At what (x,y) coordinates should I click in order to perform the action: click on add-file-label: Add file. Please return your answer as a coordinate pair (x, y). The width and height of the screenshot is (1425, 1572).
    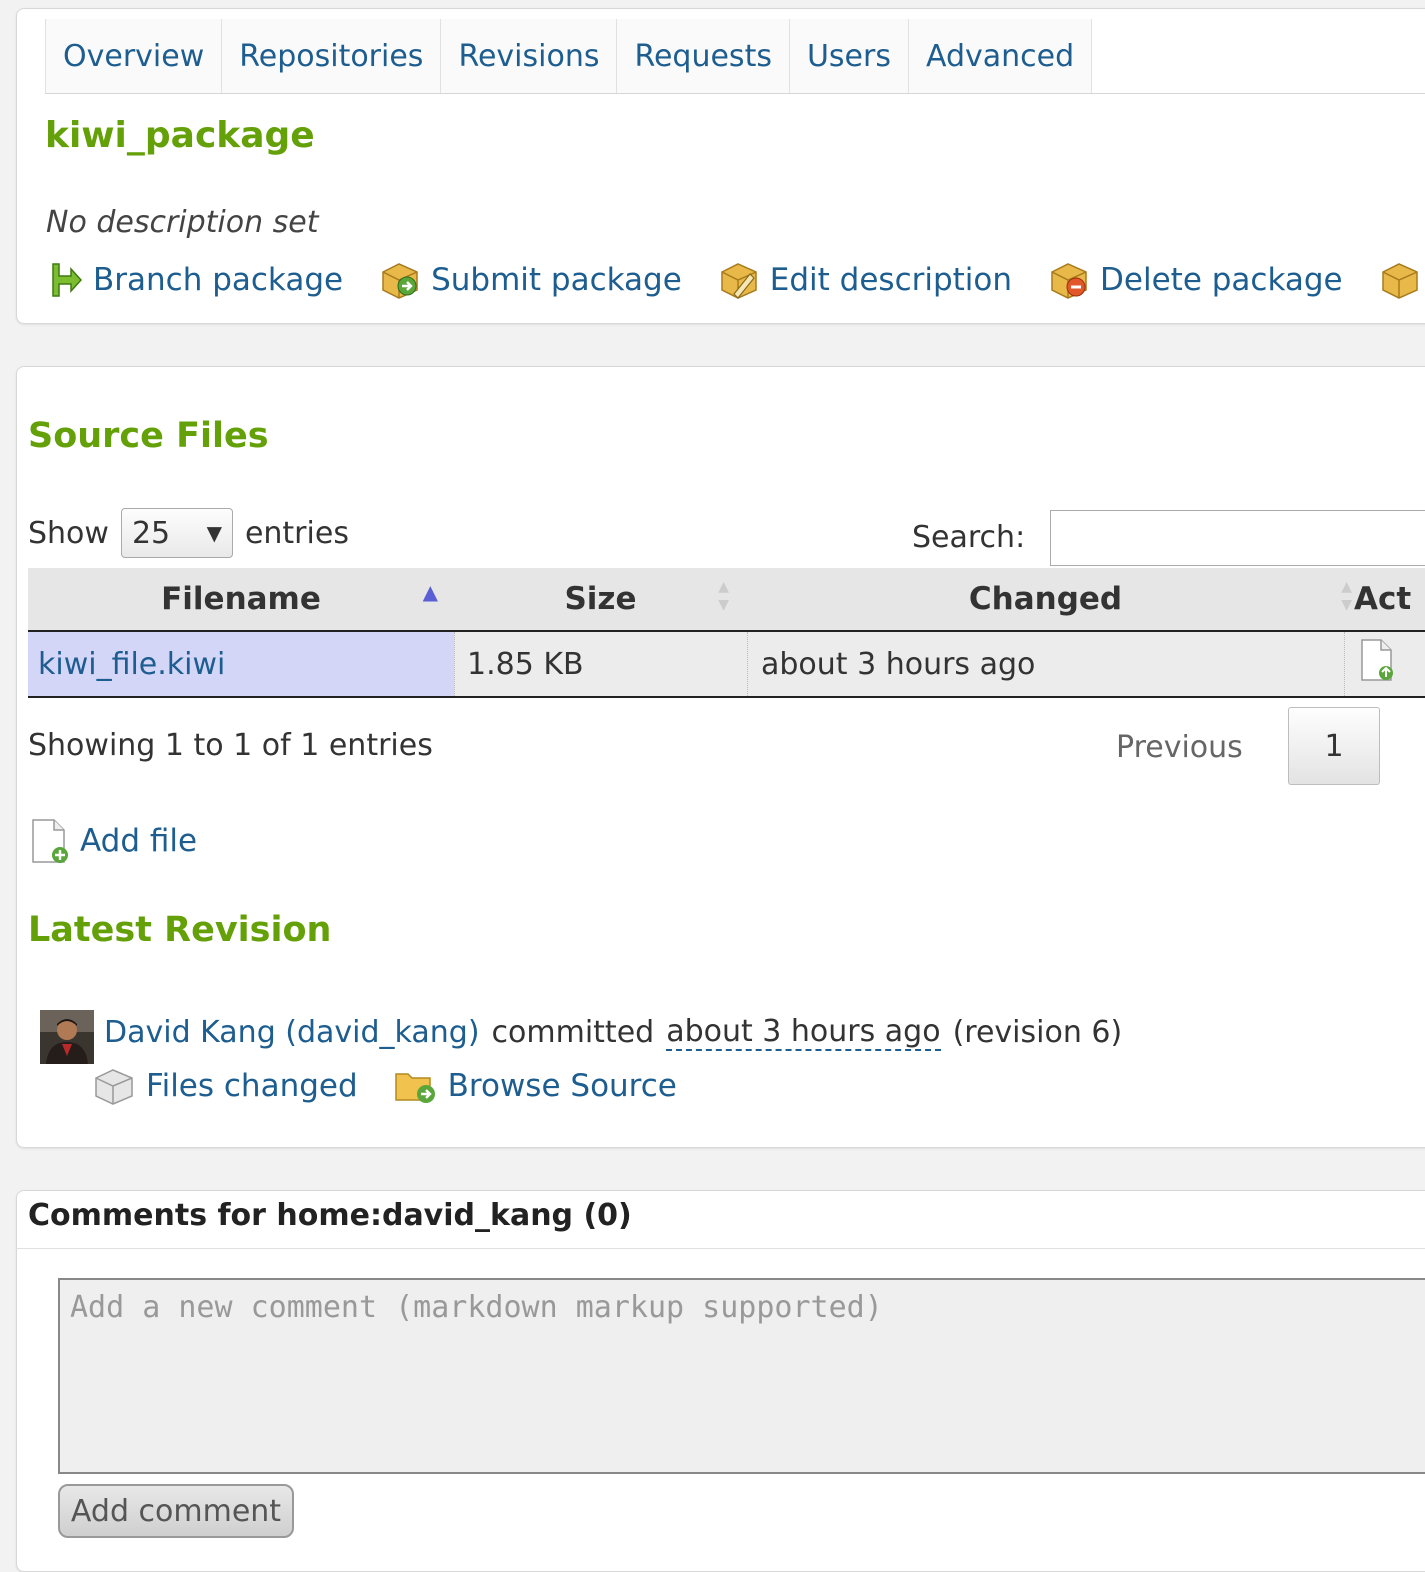
    Looking at the image, I should click on (139, 841).